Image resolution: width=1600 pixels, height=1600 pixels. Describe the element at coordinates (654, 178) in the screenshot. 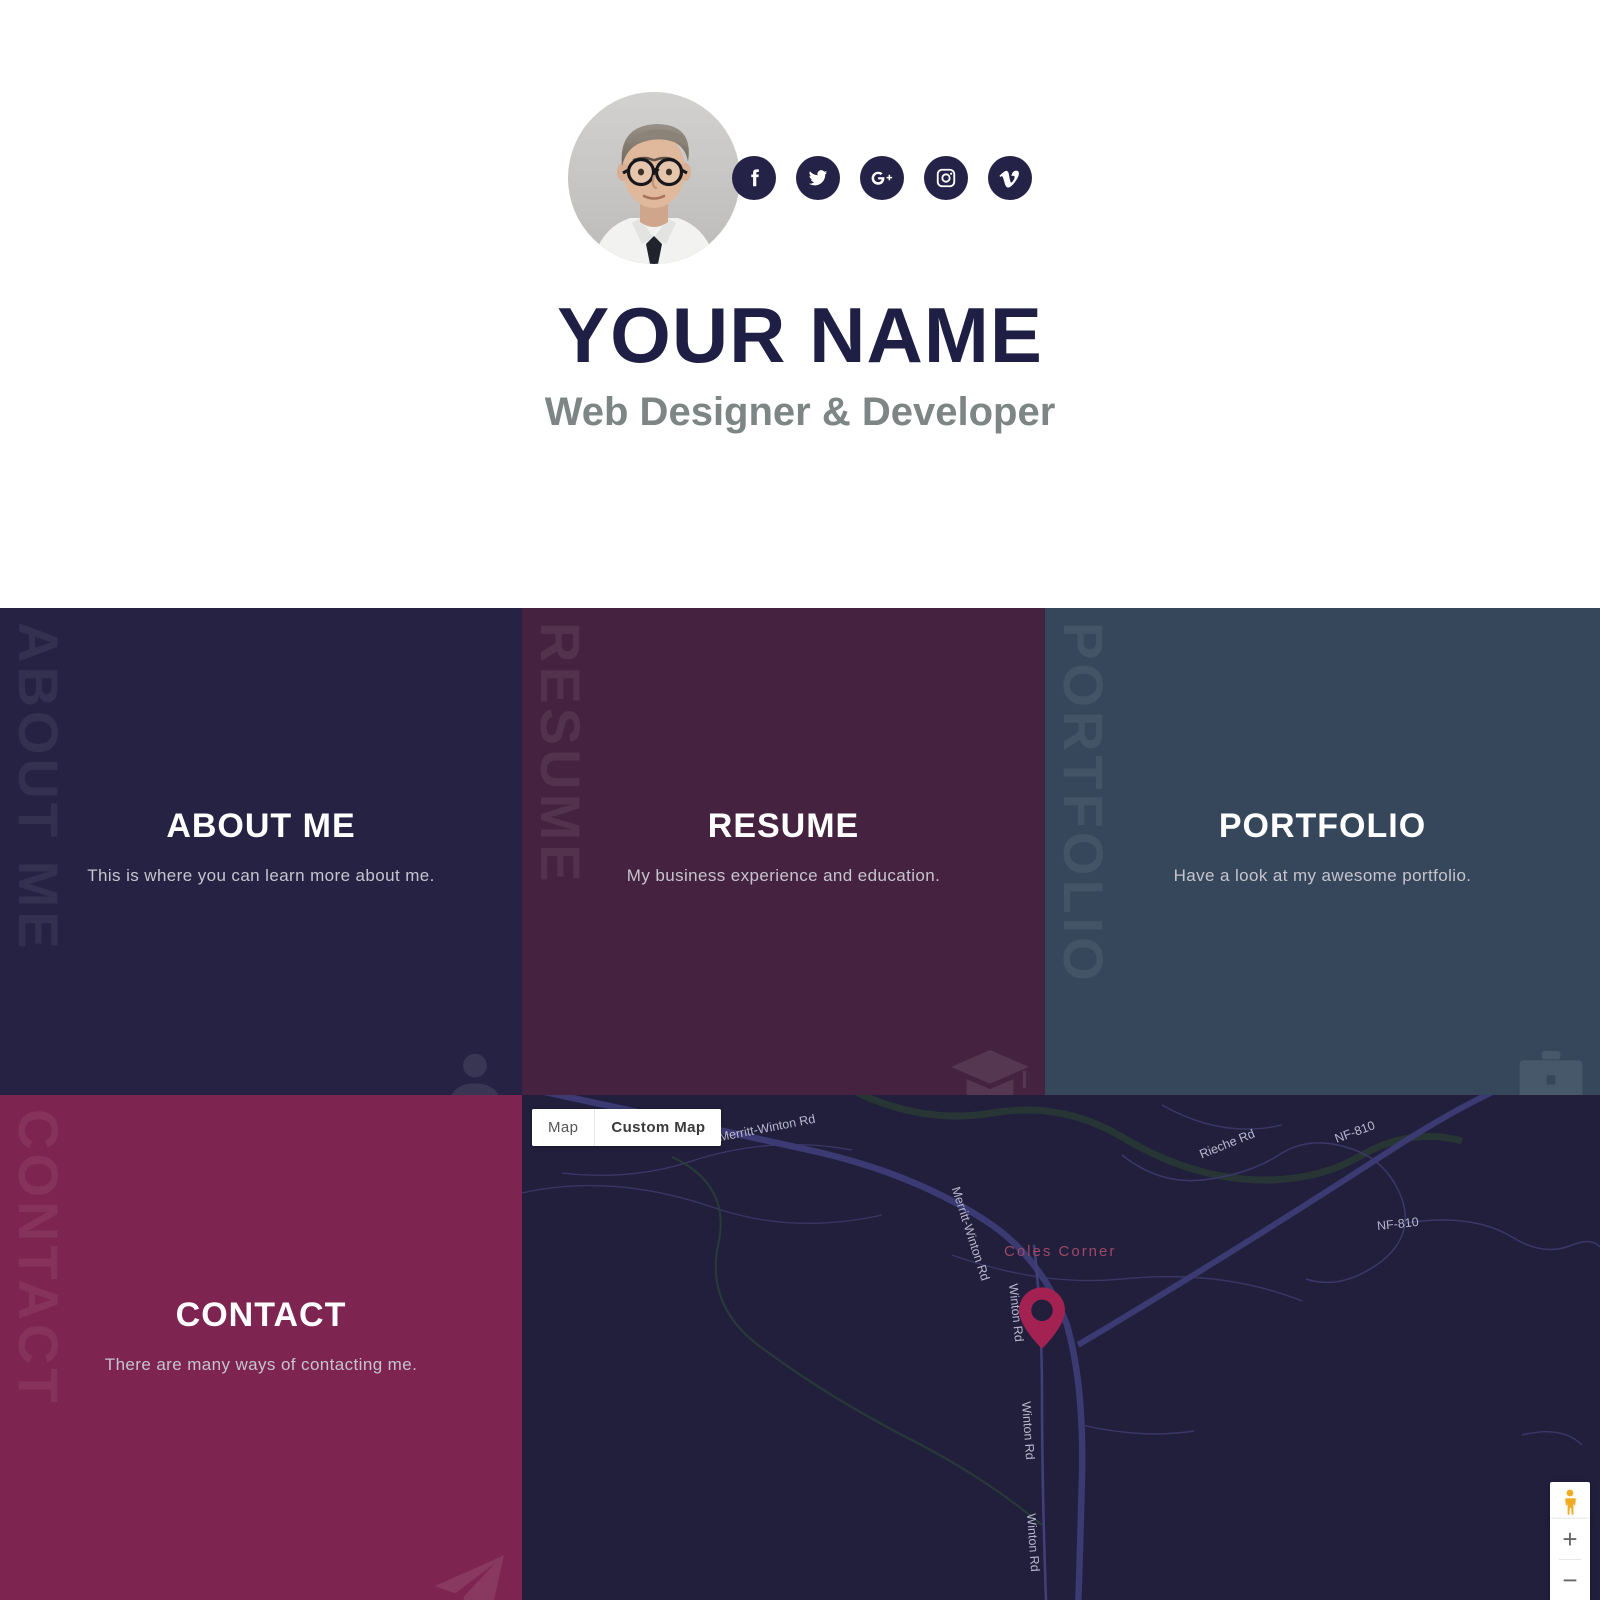

I see `profile-avatar` at that location.